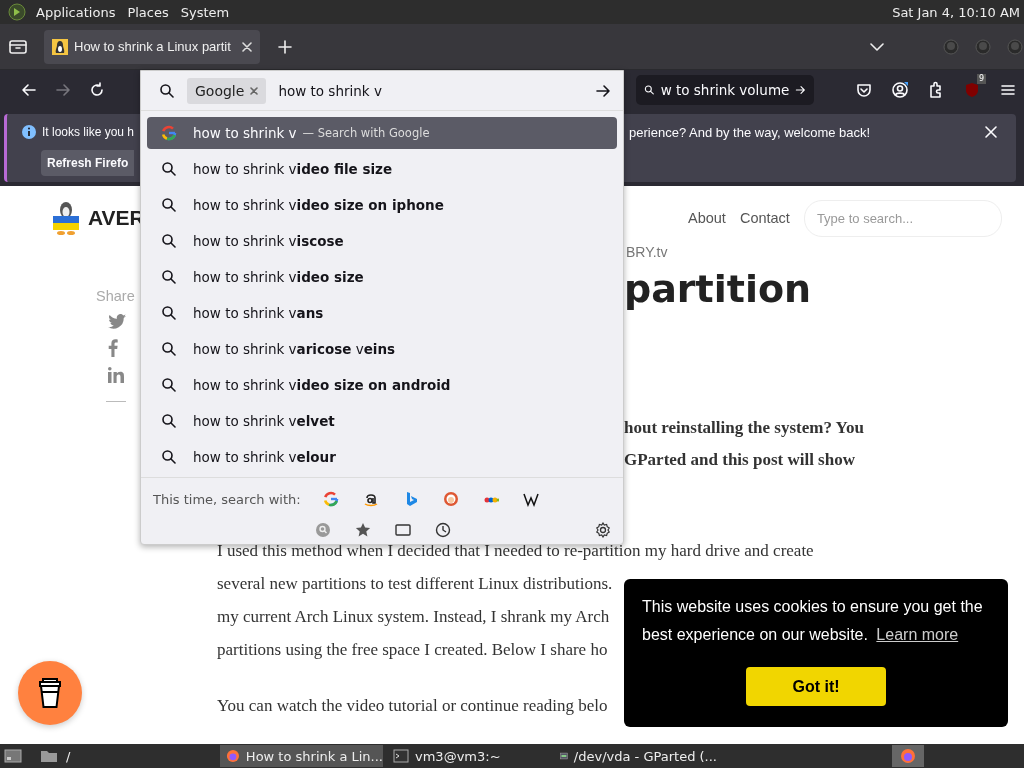 The image size is (1024, 768). What do you see at coordinates (468, 756) in the screenshot?
I see `taskbar-window: vm3@vm3:~` at bounding box center [468, 756].